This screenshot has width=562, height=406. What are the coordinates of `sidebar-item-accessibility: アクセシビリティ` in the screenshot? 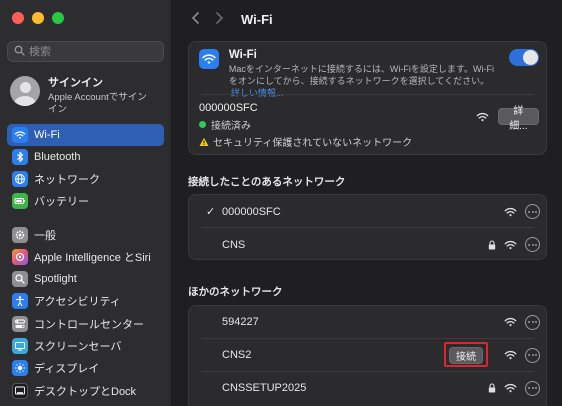 It's located at (85, 301).